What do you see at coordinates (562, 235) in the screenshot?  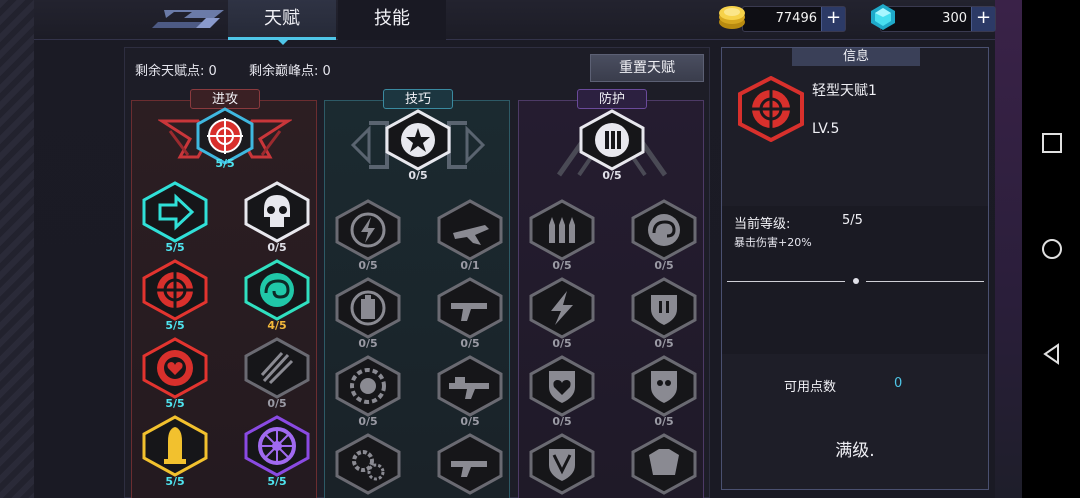 I see `talent-node-bullets: 0/5` at bounding box center [562, 235].